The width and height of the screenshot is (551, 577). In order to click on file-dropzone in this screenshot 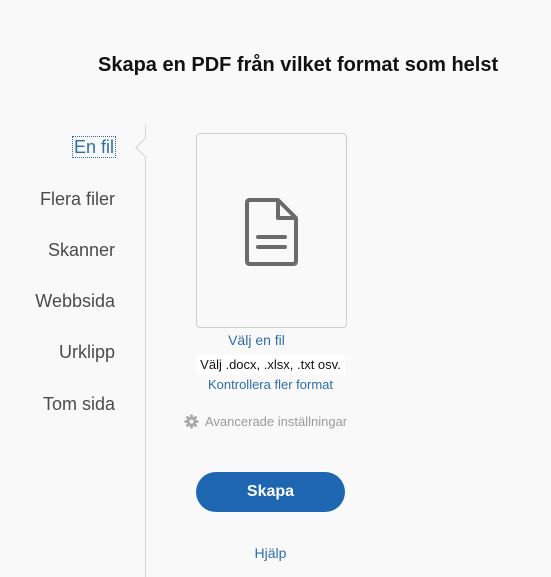, I will do `click(271, 230)`.